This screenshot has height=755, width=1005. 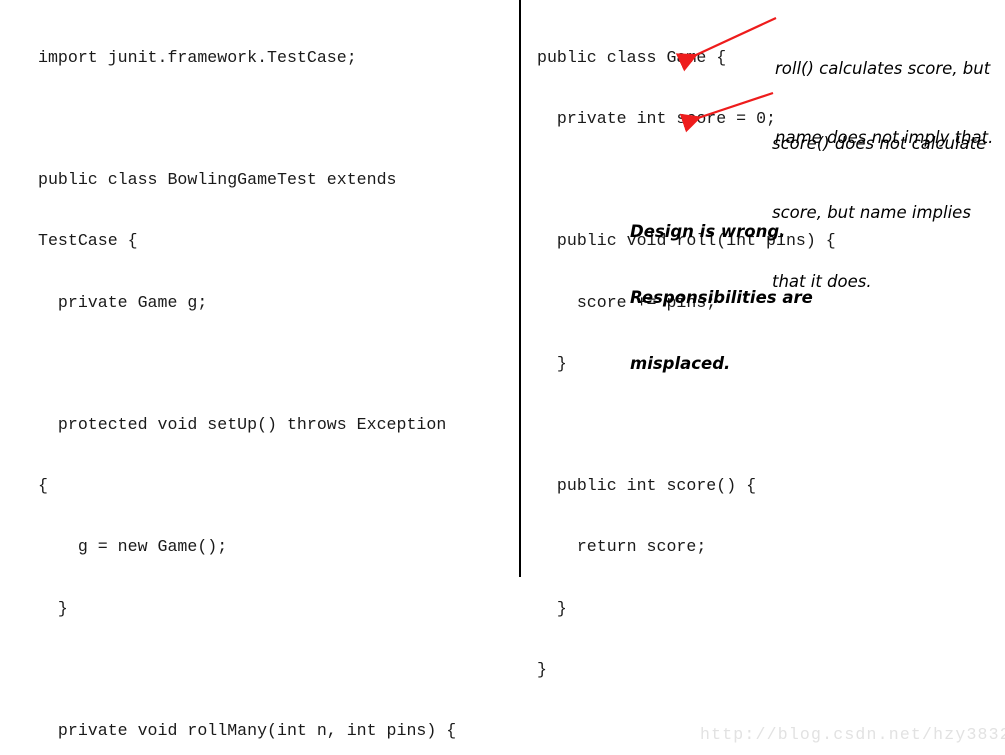 What do you see at coordinates (247, 731) in the screenshot?
I see `code-line: private void rollMany(int n, int pins) {` at bounding box center [247, 731].